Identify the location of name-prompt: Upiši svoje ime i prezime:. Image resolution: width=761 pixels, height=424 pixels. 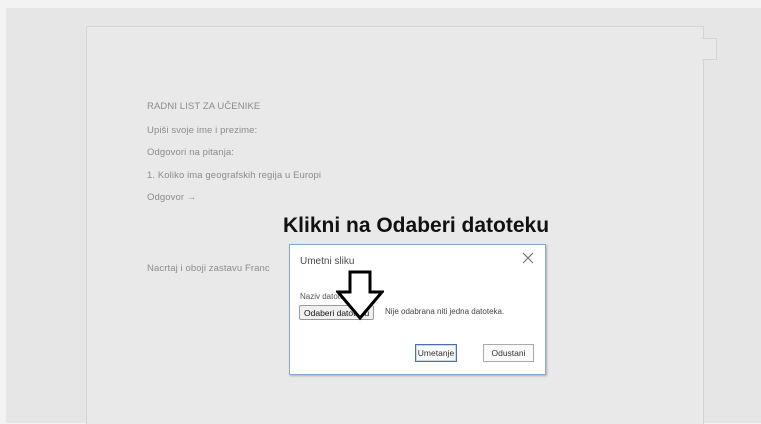
(202, 130).